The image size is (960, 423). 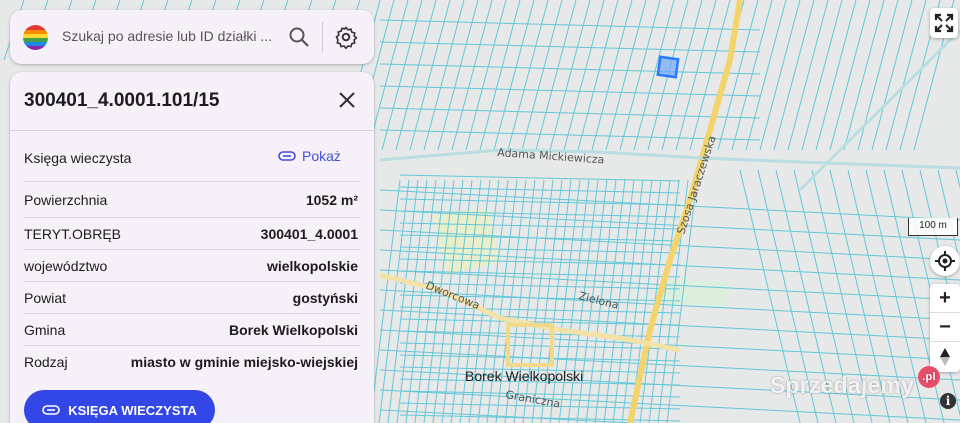 What do you see at coordinates (66, 266) in the screenshot?
I see `row-label: województwo` at bounding box center [66, 266].